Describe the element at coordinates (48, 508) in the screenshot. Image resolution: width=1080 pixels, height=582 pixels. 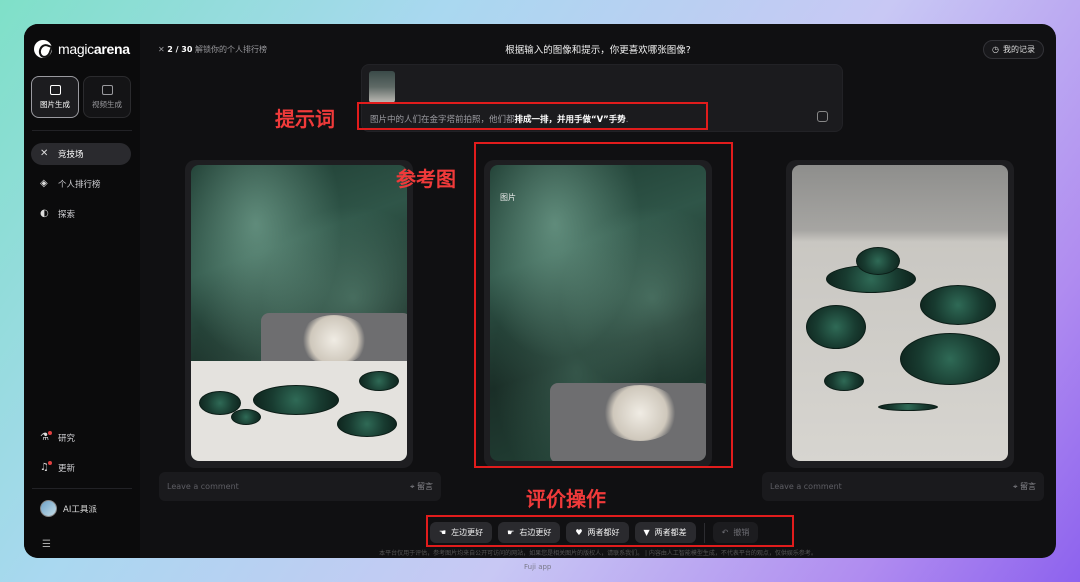
I see `avatar` at that location.